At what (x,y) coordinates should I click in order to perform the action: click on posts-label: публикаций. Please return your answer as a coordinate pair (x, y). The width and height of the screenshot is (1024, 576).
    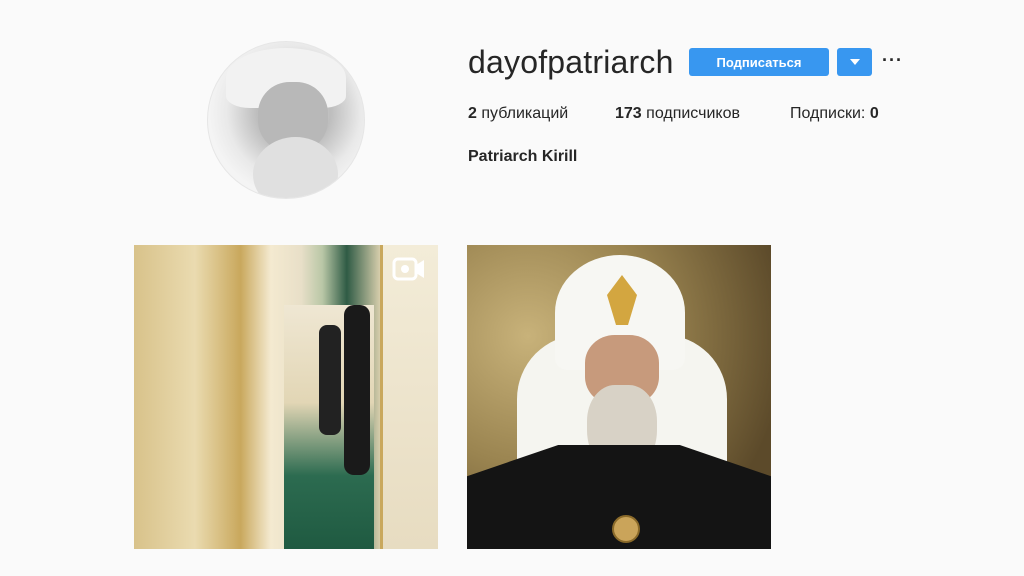
    Looking at the image, I should click on (525, 113).